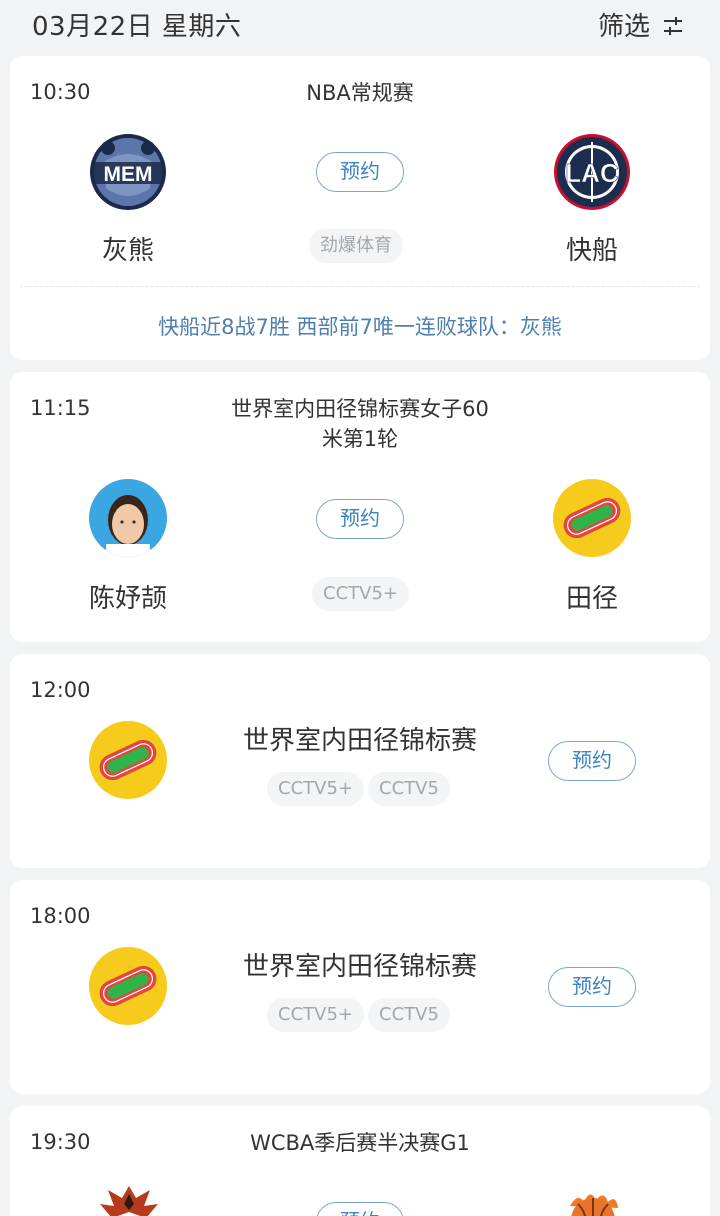 This screenshot has height=1216, width=720. What do you see at coordinates (360, 326) in the screenshot?
I see `match-note: 快船近8战7胜 西部前7唯一连败球队：灰熊` at bounding box center [360, 326].